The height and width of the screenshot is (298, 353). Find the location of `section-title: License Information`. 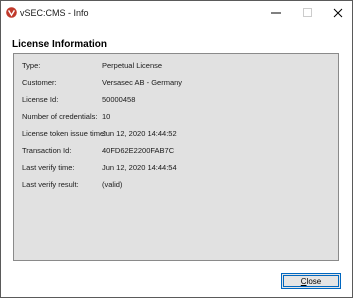

section-title: License Information is located at coordinates (60, 44).